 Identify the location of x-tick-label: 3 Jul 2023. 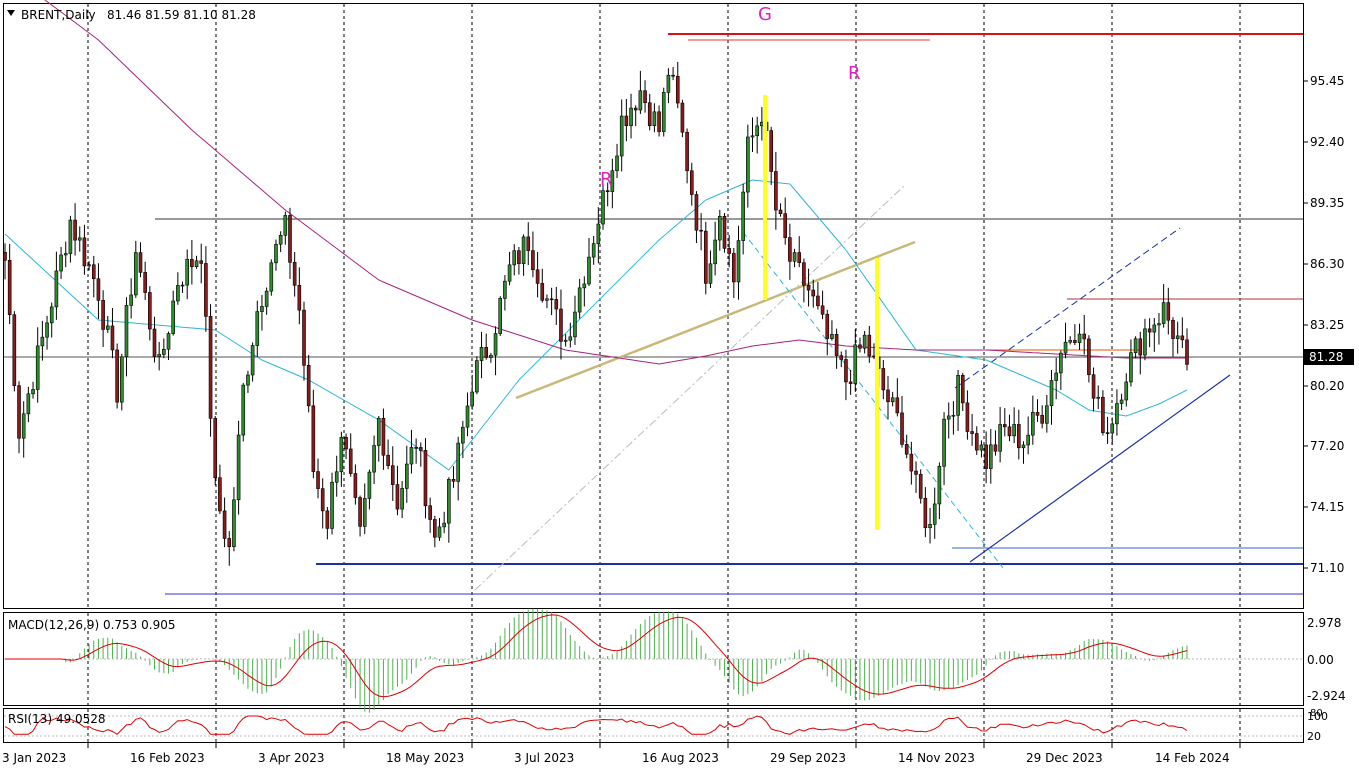
(544, 758).